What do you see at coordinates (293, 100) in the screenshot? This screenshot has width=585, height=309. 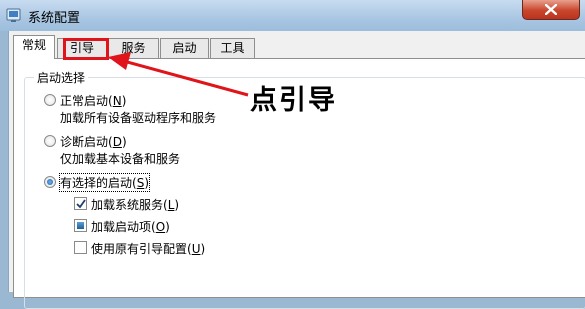 I see `annotation-text: 点引导` at bounding box center [293, 100].